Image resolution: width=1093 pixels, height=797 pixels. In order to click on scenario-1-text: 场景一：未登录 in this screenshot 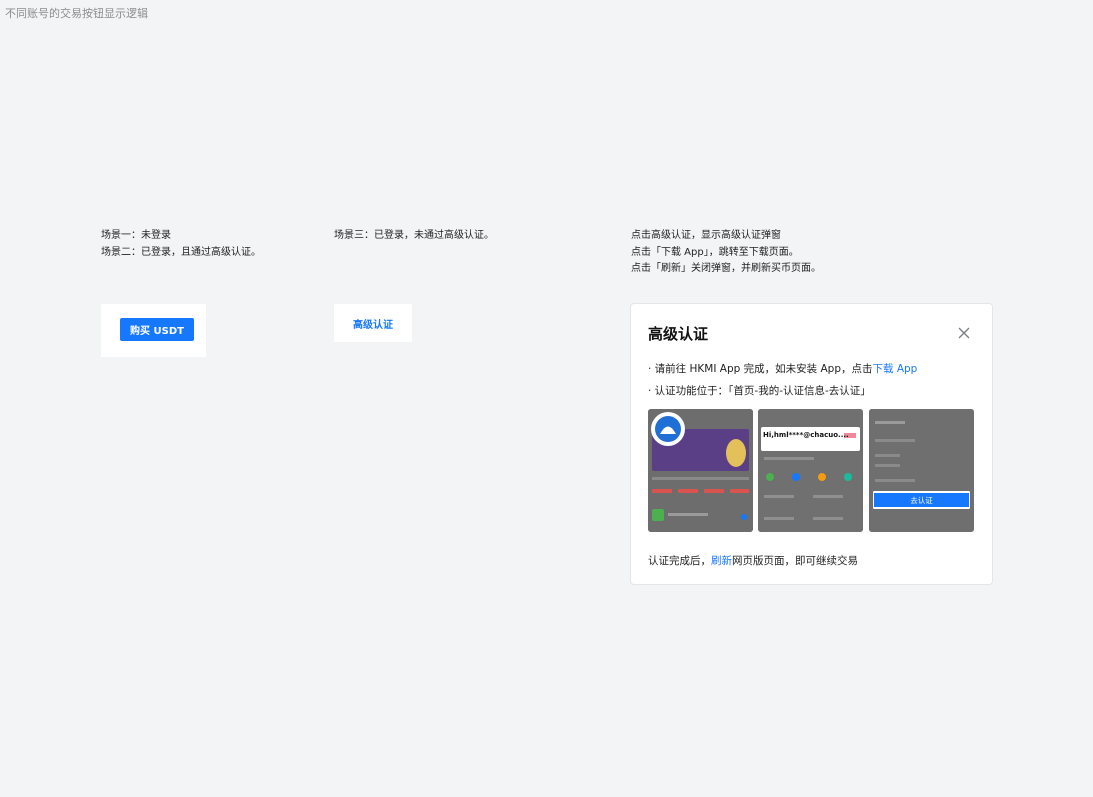, I will do `click(136, 235)`.